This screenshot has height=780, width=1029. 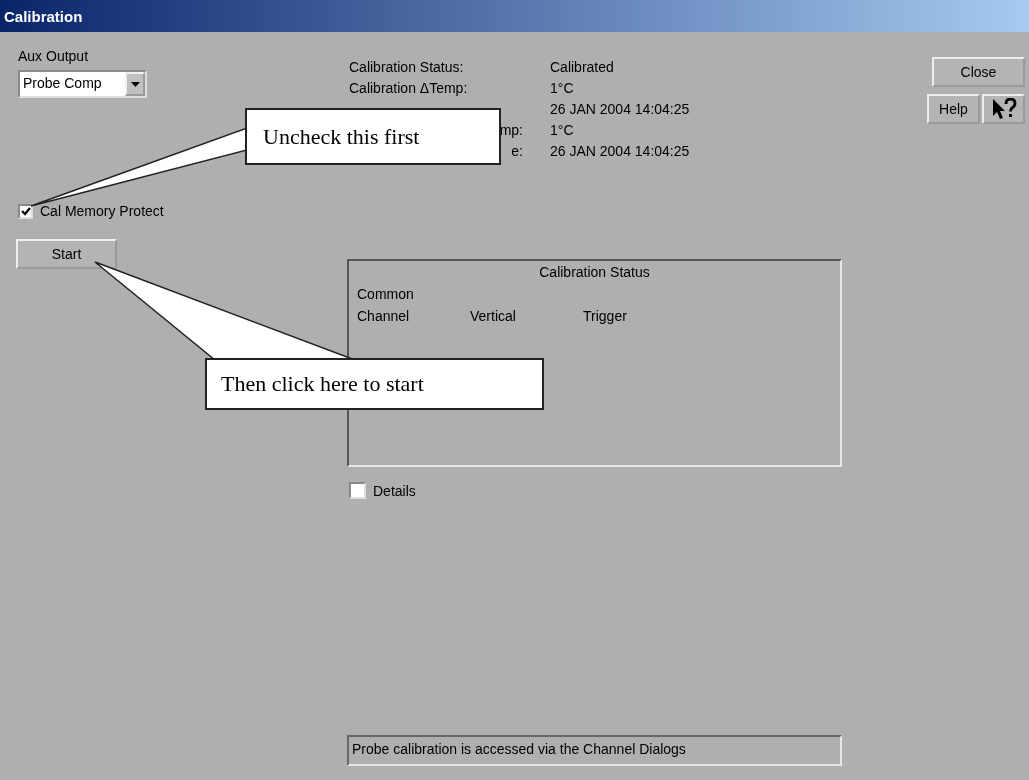 What do you see at coordinates (384, 316) in the screenshot?
I see `column-label: Channel` at bounding box center [384, 316].